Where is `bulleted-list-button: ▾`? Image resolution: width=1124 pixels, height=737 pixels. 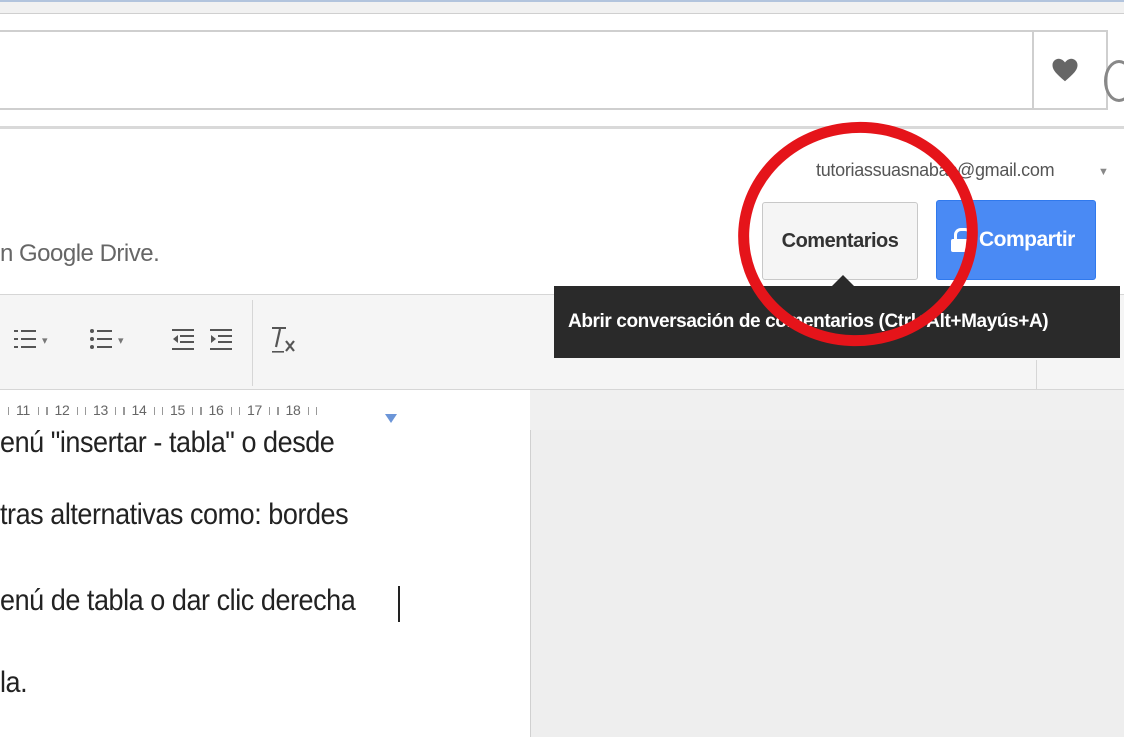
bulleted-list-button: ▾ is located at coordinates (107, 340).